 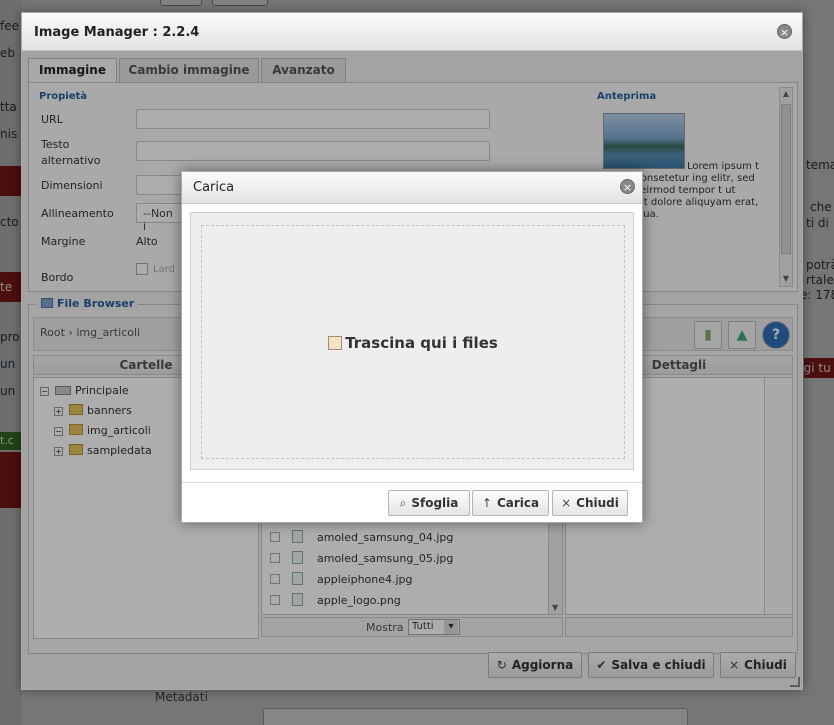 What do you see at coordinates (47, 303) in the screenshot?
I see `file-browser-icon` at bounding box center [47, 303].